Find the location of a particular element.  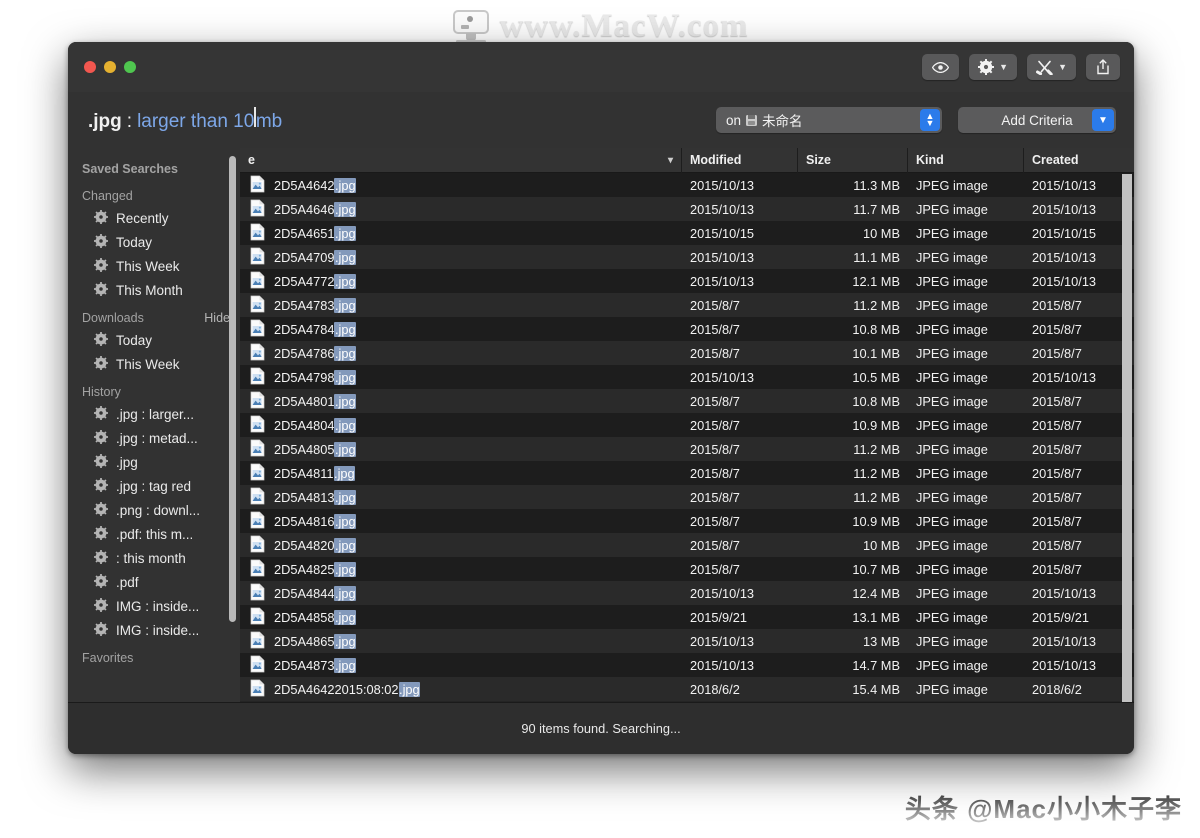

cell-modified: 2015/8/7 is located at coordinates (715, 545).